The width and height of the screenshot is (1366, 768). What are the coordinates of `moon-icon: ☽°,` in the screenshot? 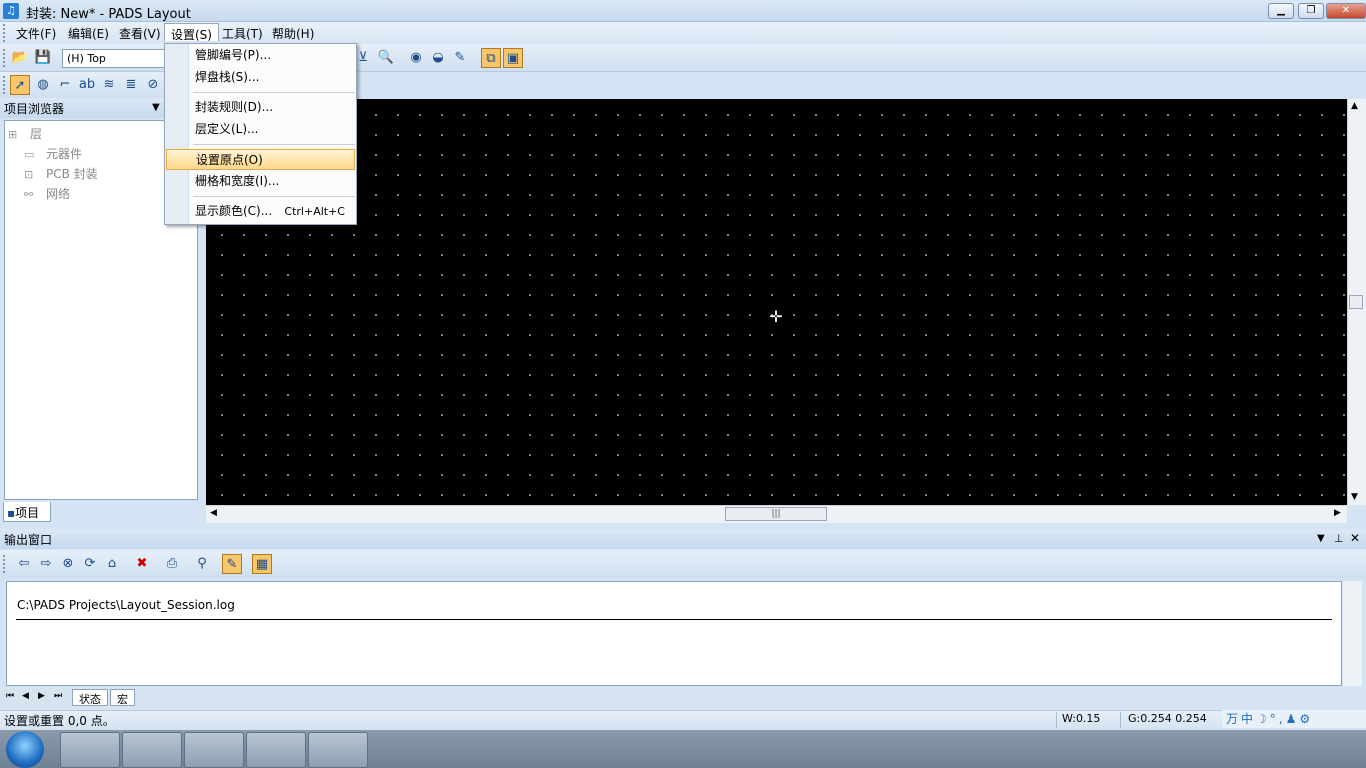 It's located at (1271, 719).